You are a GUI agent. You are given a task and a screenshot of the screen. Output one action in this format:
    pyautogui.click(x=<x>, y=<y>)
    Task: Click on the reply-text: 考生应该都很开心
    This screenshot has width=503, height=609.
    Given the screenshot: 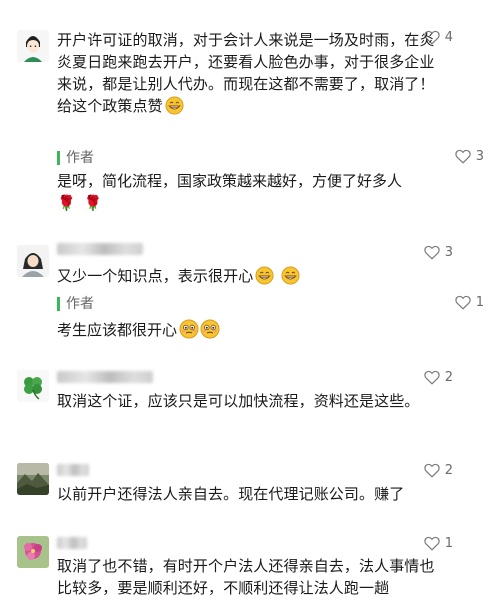 What is the action you would take?
    pyautogui.click(x=267, y=330)
    